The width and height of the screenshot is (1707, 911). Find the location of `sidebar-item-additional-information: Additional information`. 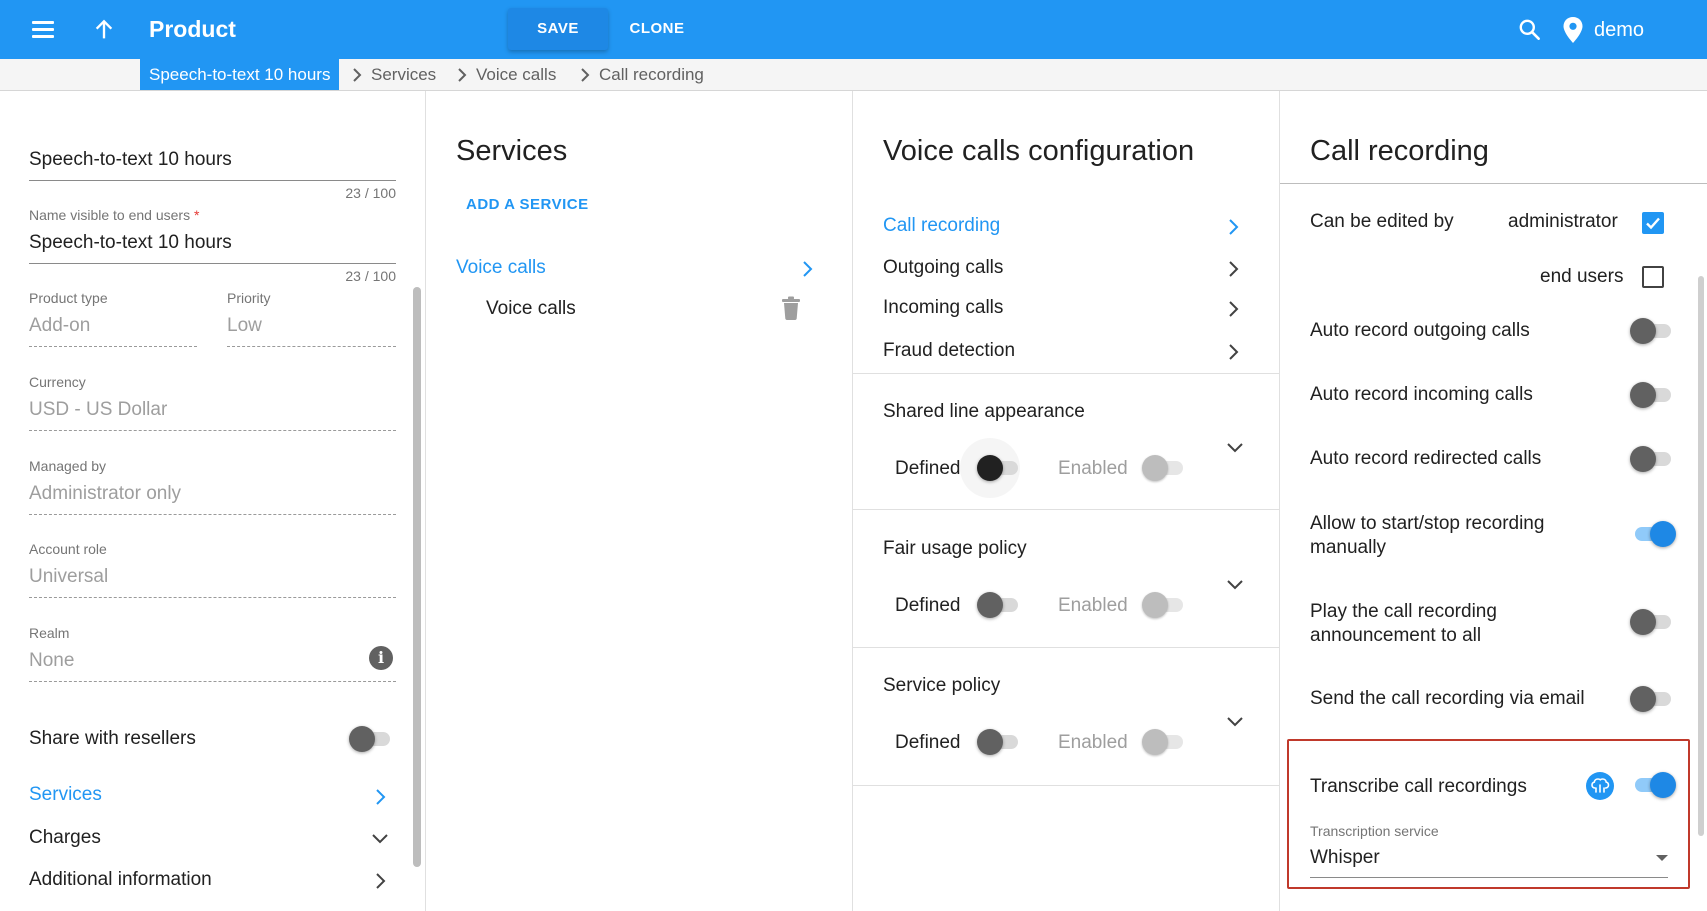

sidebar-item-additional-information: Additional information is located at coordinates (120, 880).